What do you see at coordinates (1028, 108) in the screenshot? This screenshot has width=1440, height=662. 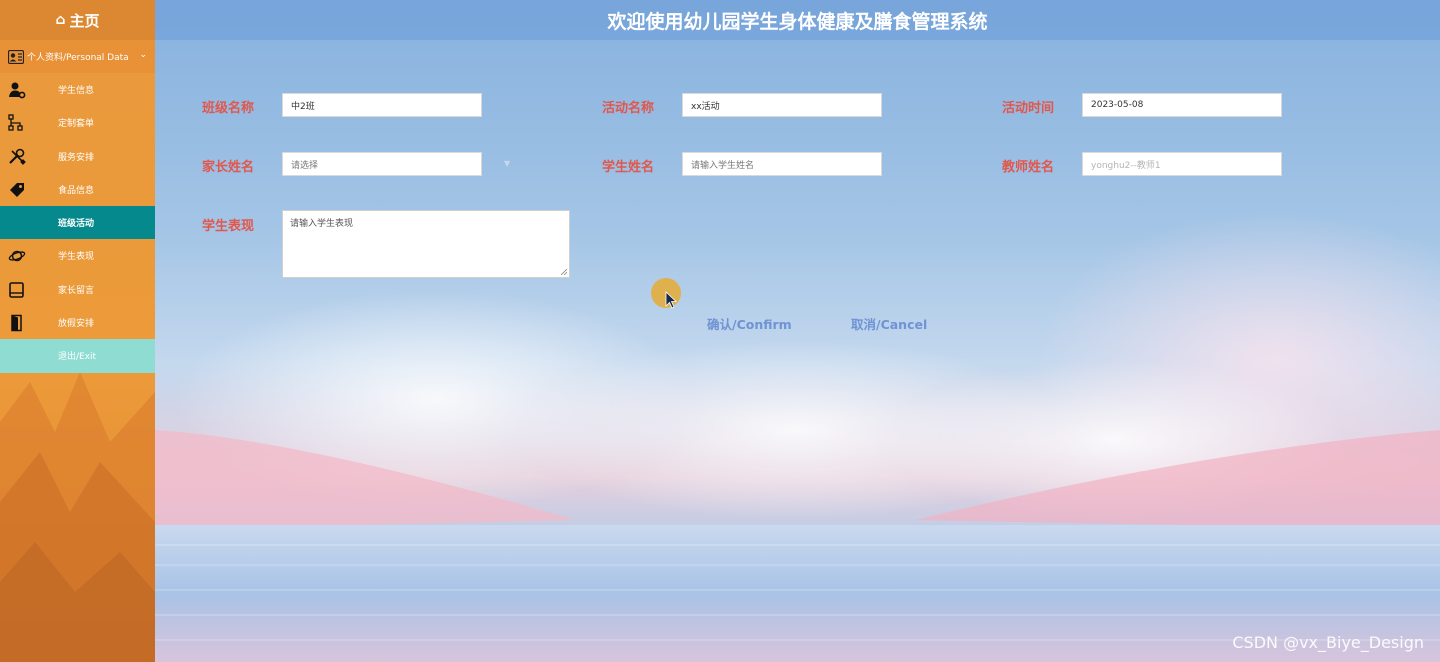 I see `activity-time-label: 活动时间` at bounding box center [1028, 108].